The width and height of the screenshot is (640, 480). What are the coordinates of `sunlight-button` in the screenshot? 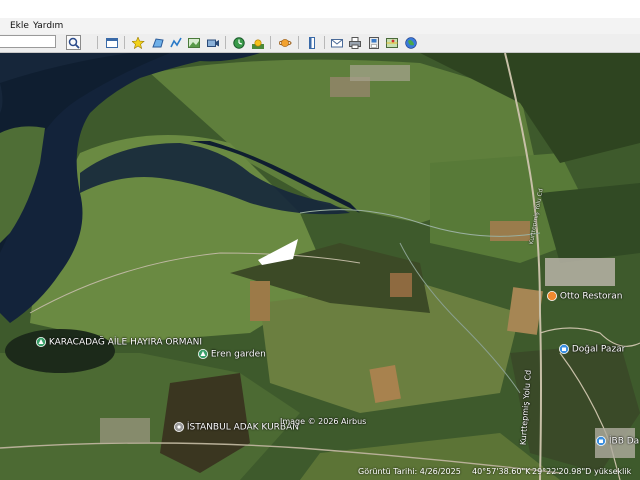 It's located at (257, 42).